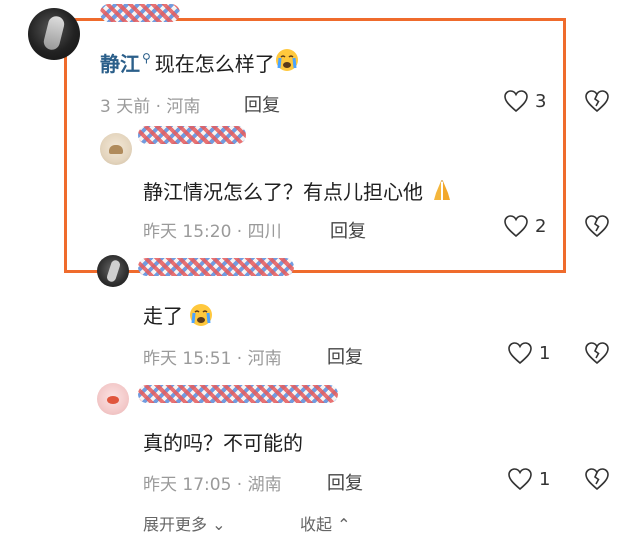  Describe the element at coordinates (442, 193) in the screenshot. I see `folded-hands-icon` at that location.